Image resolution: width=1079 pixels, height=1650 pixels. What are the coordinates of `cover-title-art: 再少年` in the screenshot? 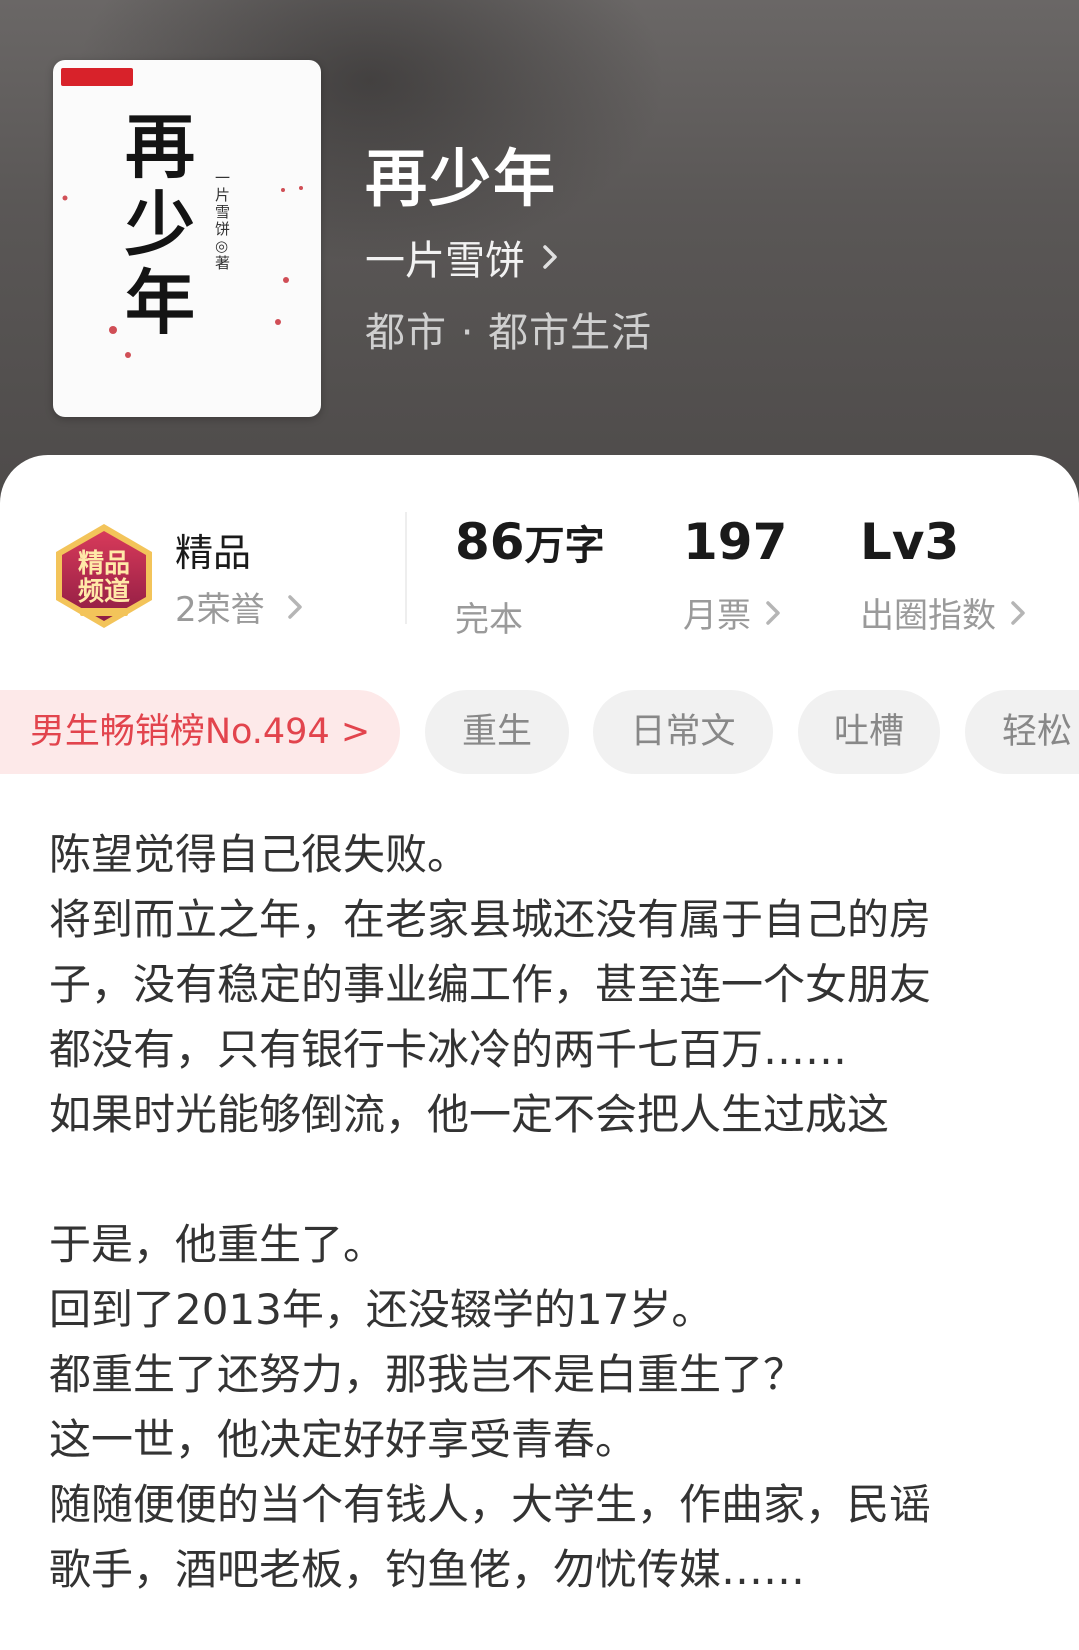 It's located at (160, 224).